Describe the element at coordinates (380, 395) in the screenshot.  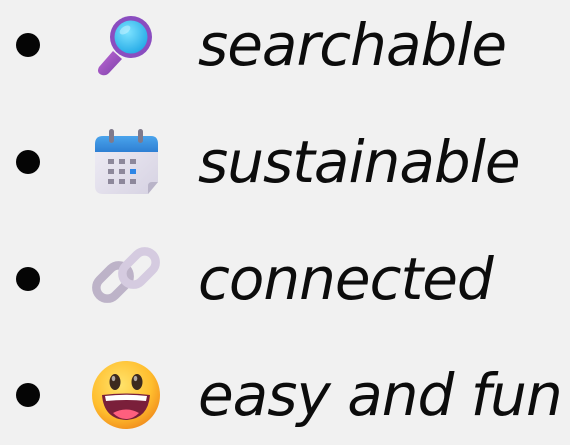
I see `item-label: easy and fun` at that location.